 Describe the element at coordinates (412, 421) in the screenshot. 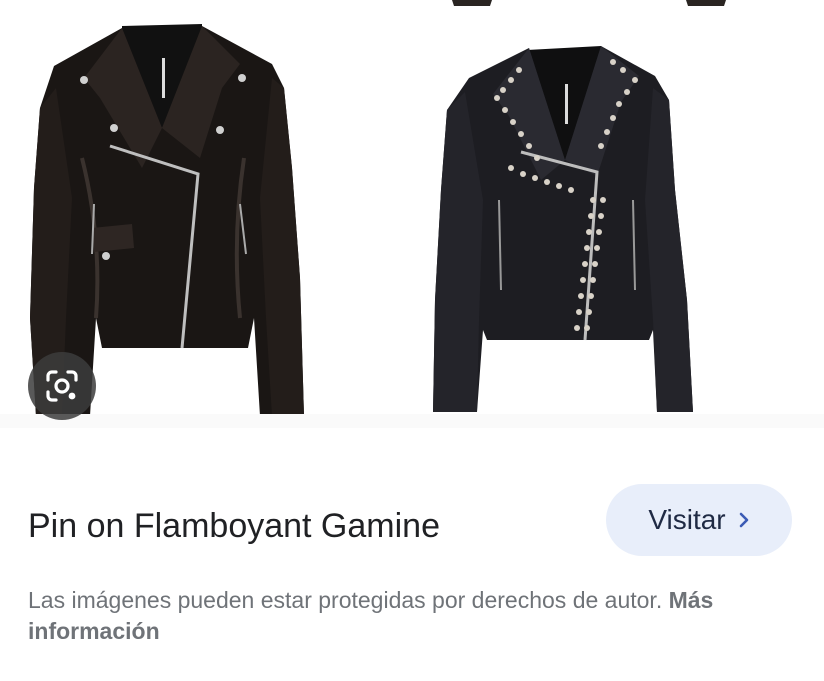

I see `image-bottom-edge` at that location.